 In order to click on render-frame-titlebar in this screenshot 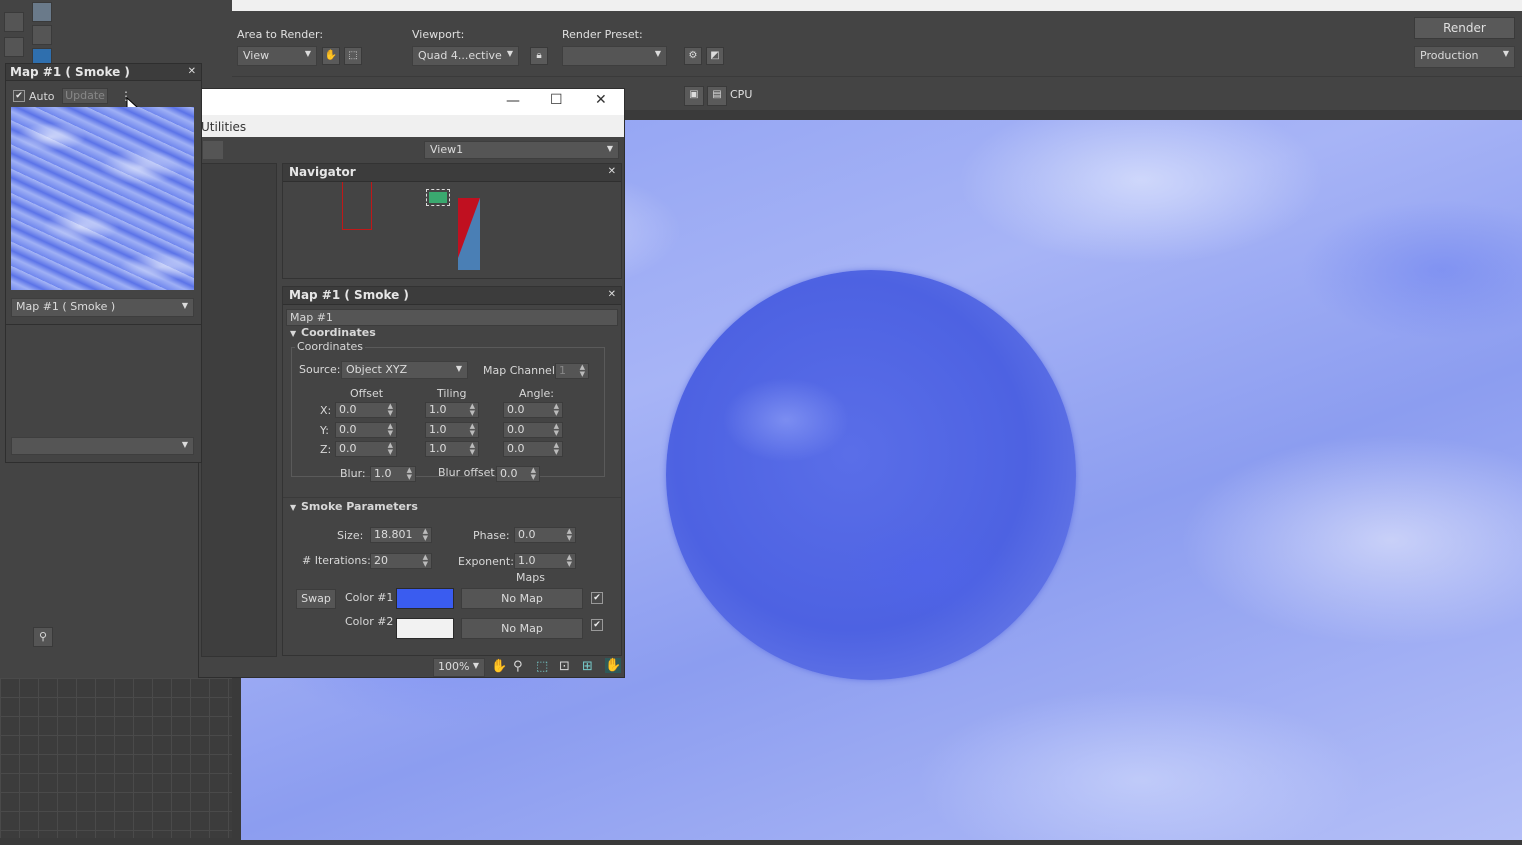, I will do `click(877, 5)`.